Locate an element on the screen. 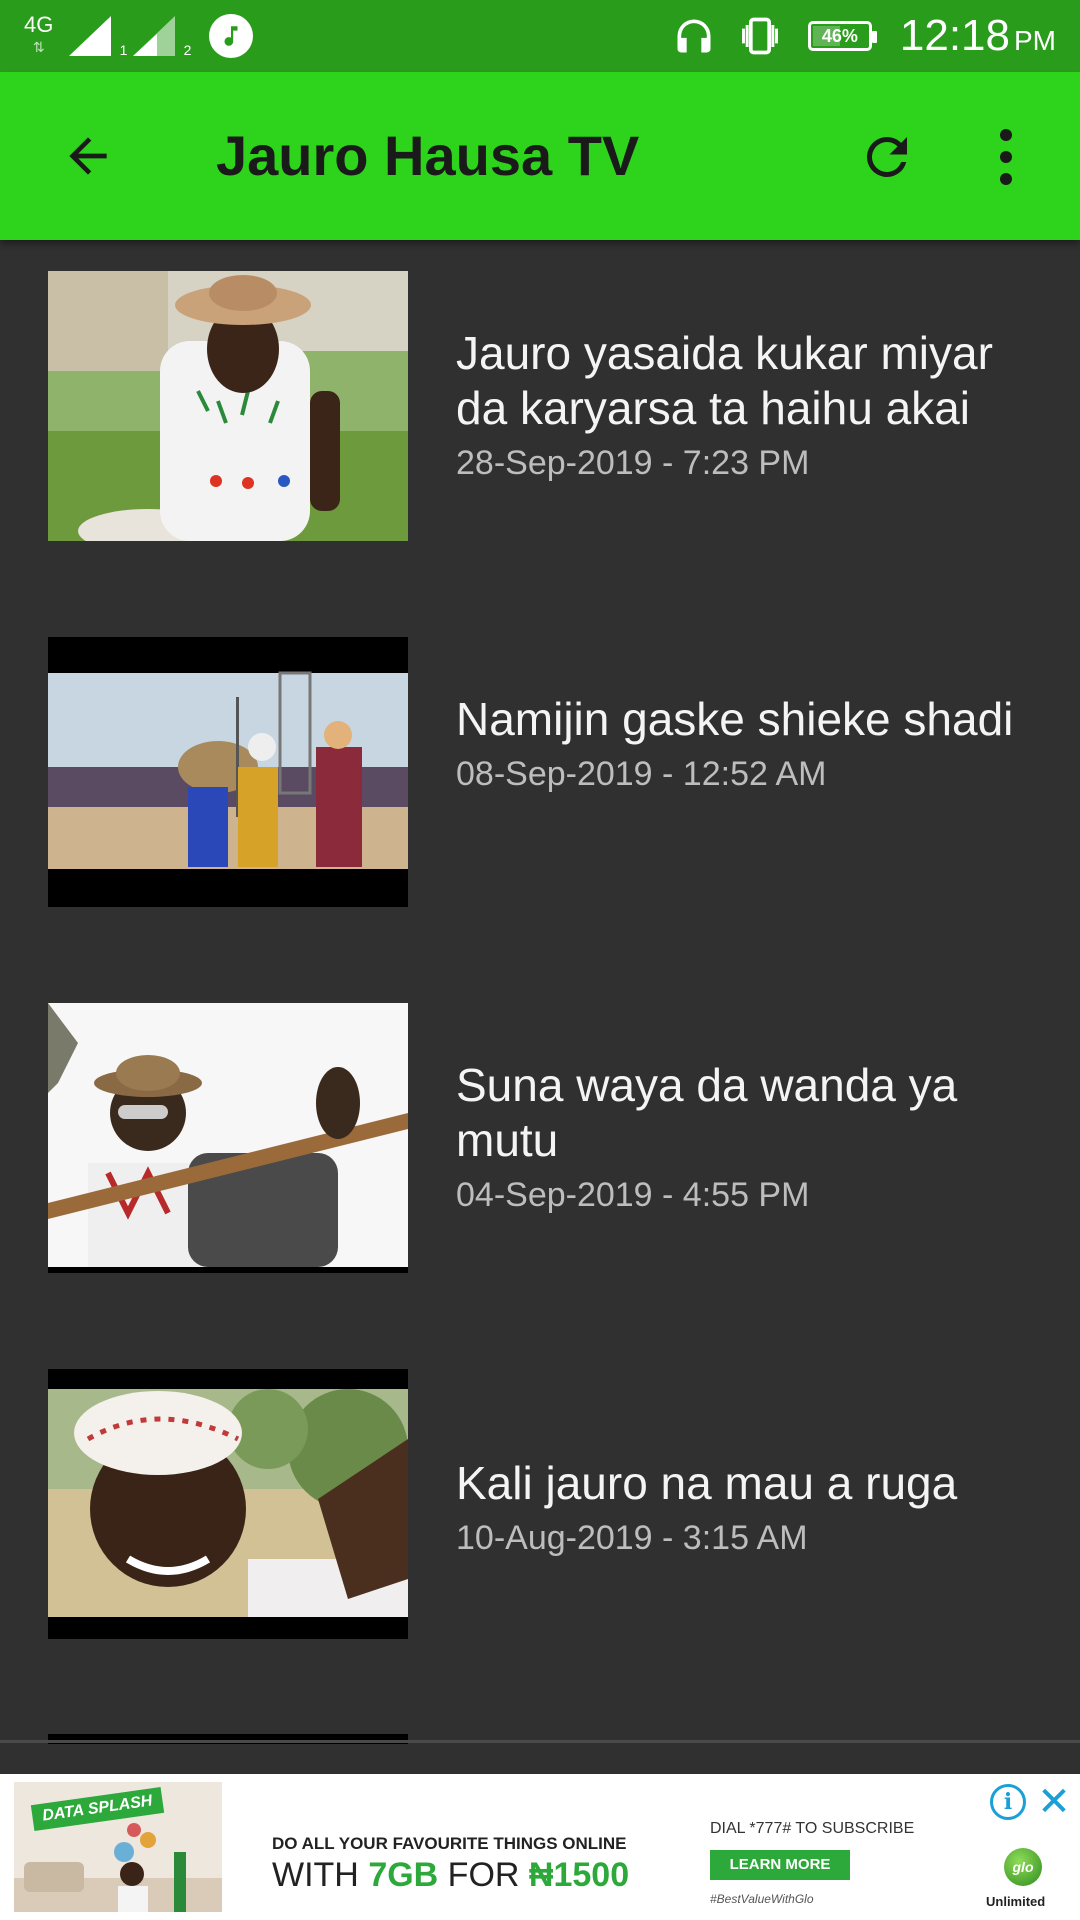 The width and height of the screenshot is (1080, 1920). ad-dial-text: DIAL *777# TO SUBSCRIBE is located at coordinates (812, 1828).